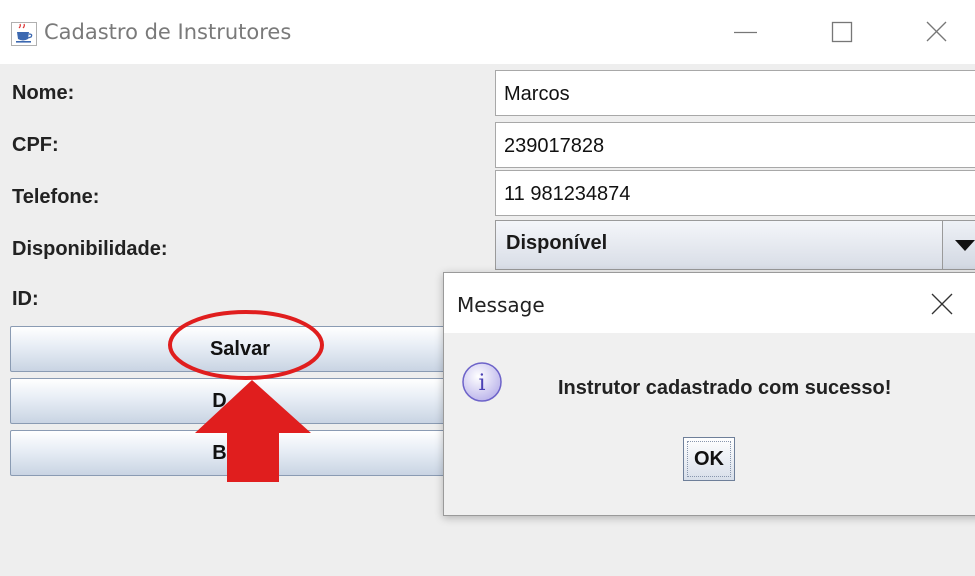 Image resolution: width=975 pixels, height=576 pixels. I want to click on svg-text: i, so click(481, 383).